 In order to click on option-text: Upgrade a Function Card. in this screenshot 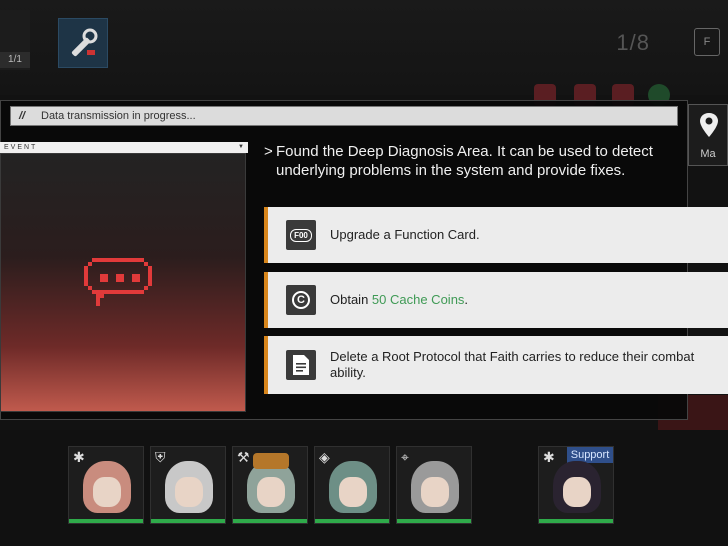, I will do `click(405, 234)`.